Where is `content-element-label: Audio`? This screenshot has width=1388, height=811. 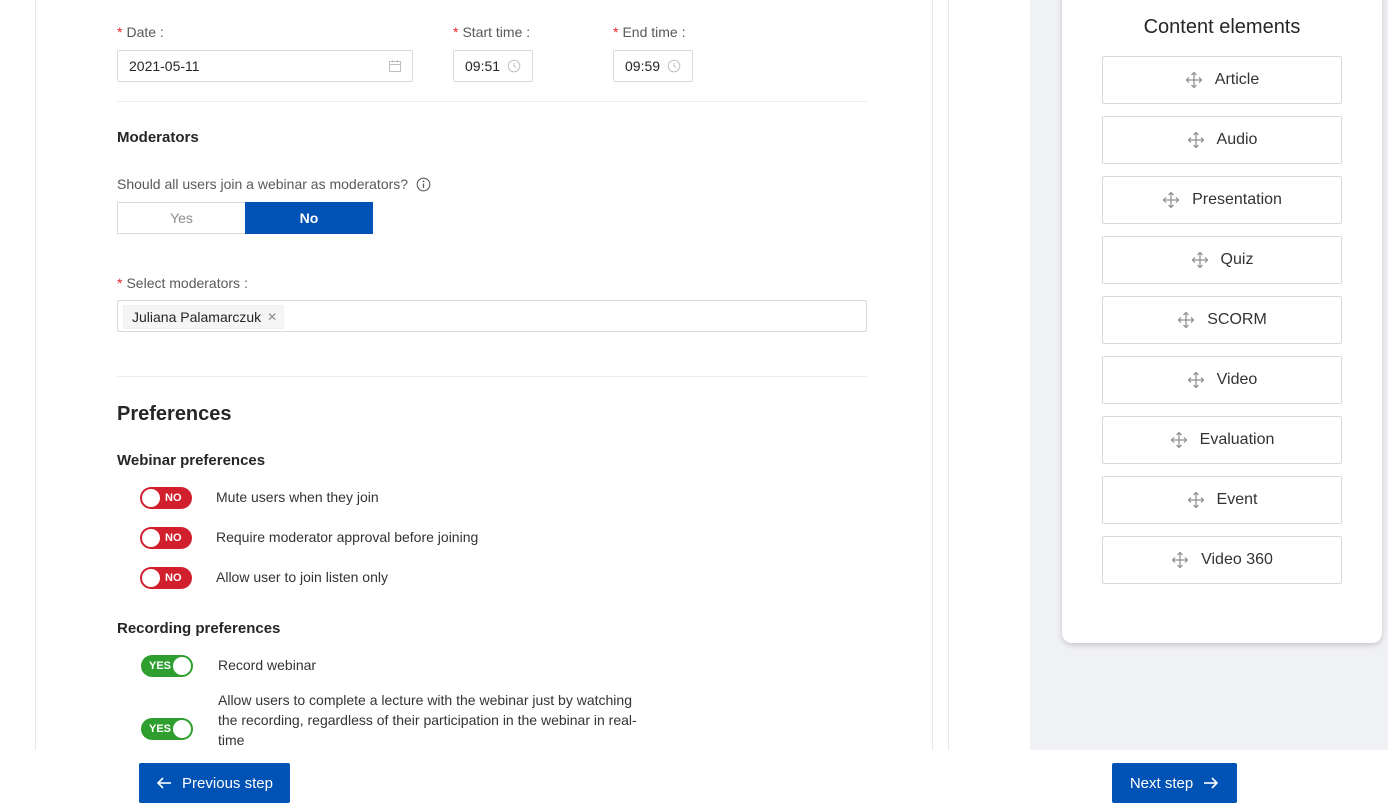 content-element-label: Audio is located at coordinates (1237, 139).